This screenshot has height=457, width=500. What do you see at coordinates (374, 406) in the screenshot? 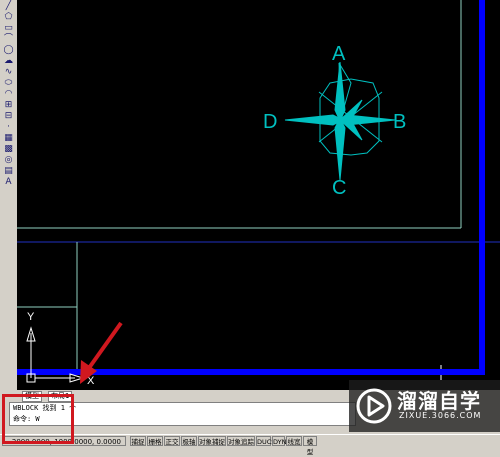
I see `play-logo-icon` at bounding box center [374, 406].